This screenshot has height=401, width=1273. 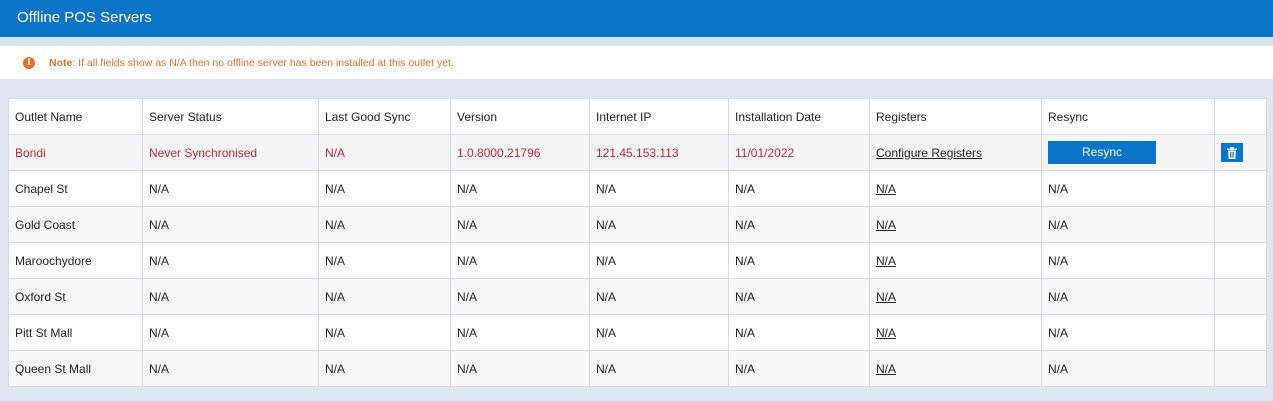 I want to click on table-row: Chapel St N/A N/A N/A N/A N/A N/A N/A, so click(x=637, y=188).